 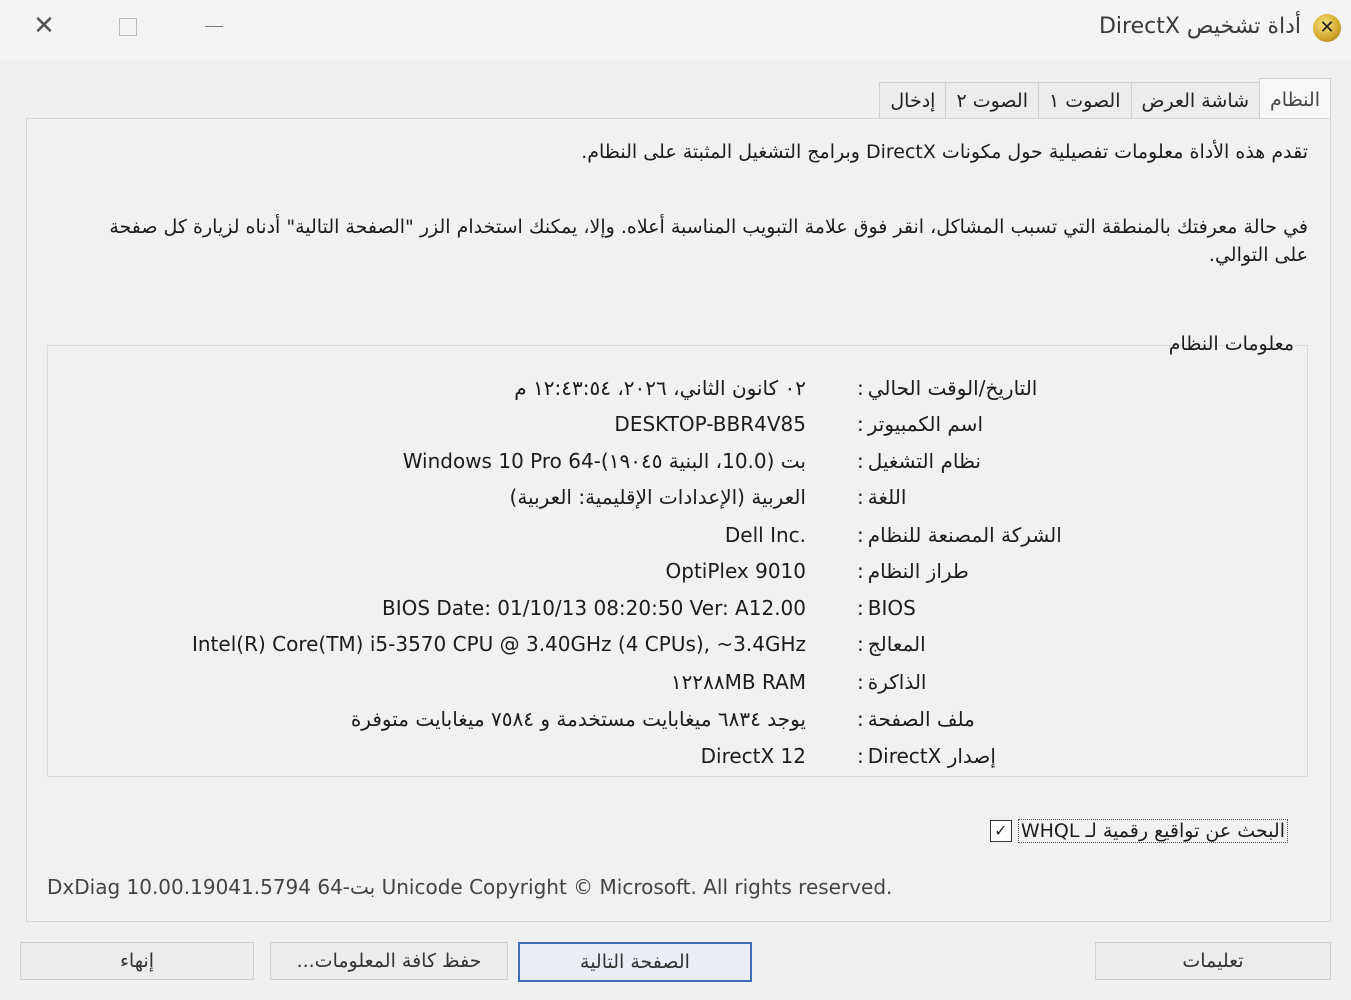 I want to click on info-label: إصدار DirectX:, so click(x=926, y=756).